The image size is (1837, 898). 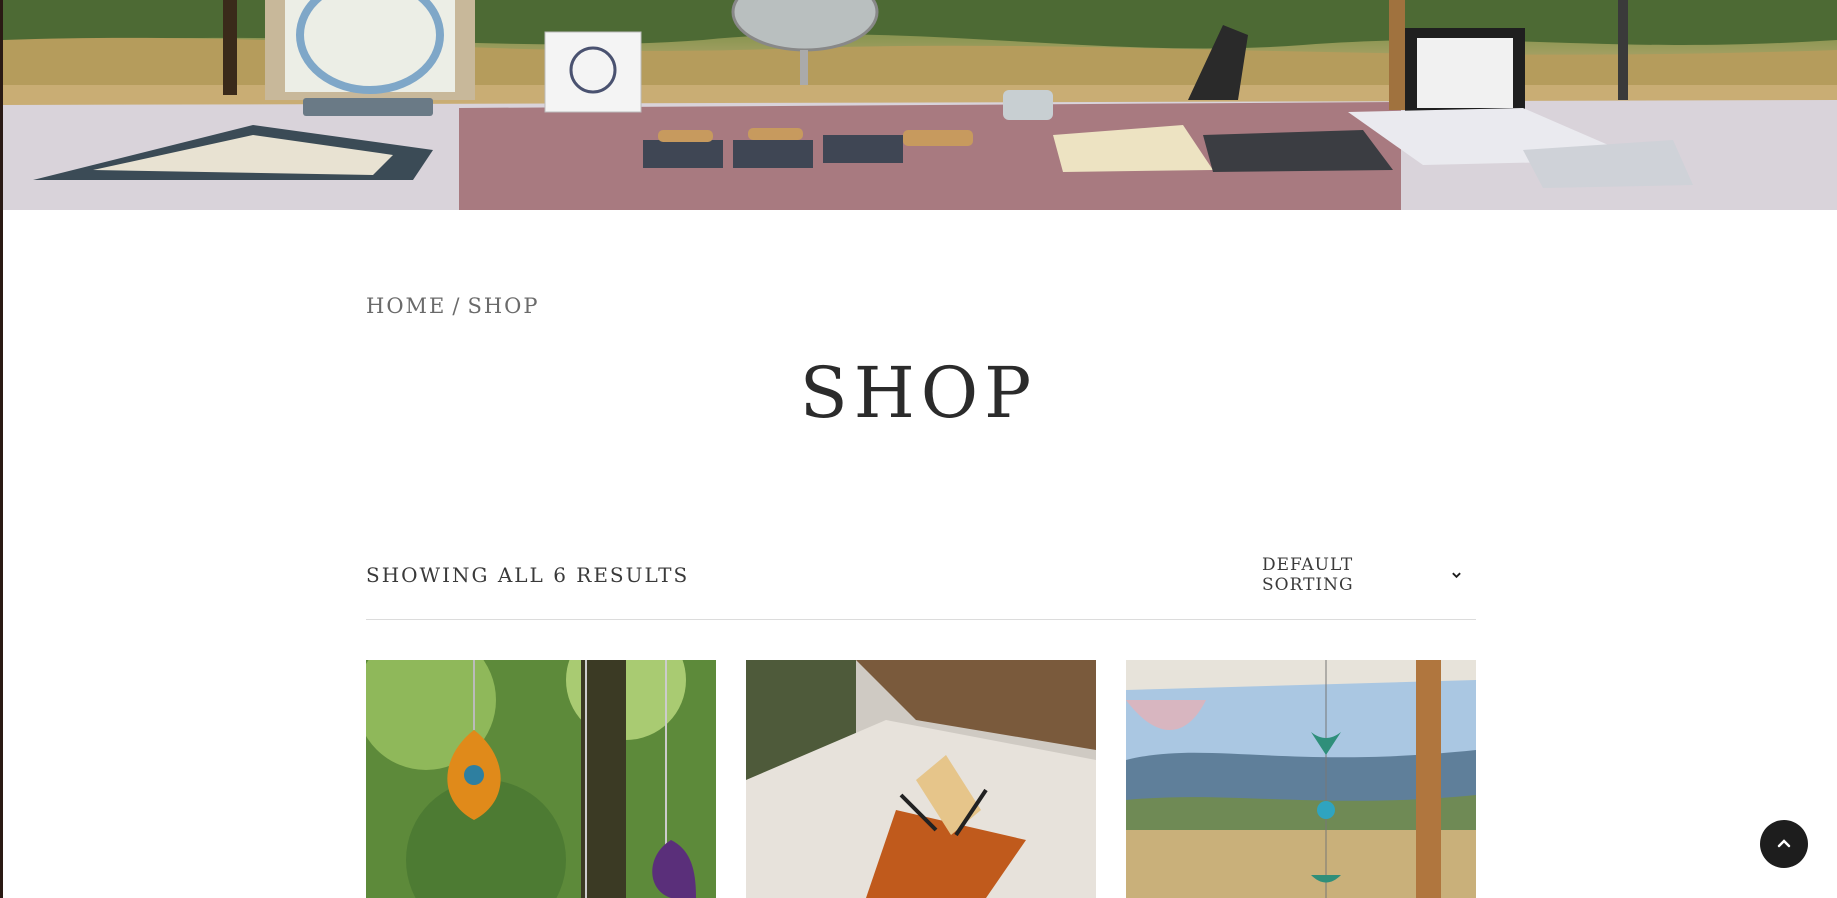 I want to click on product-image-stained-glass-mobile, so click(x=1301, y=779).